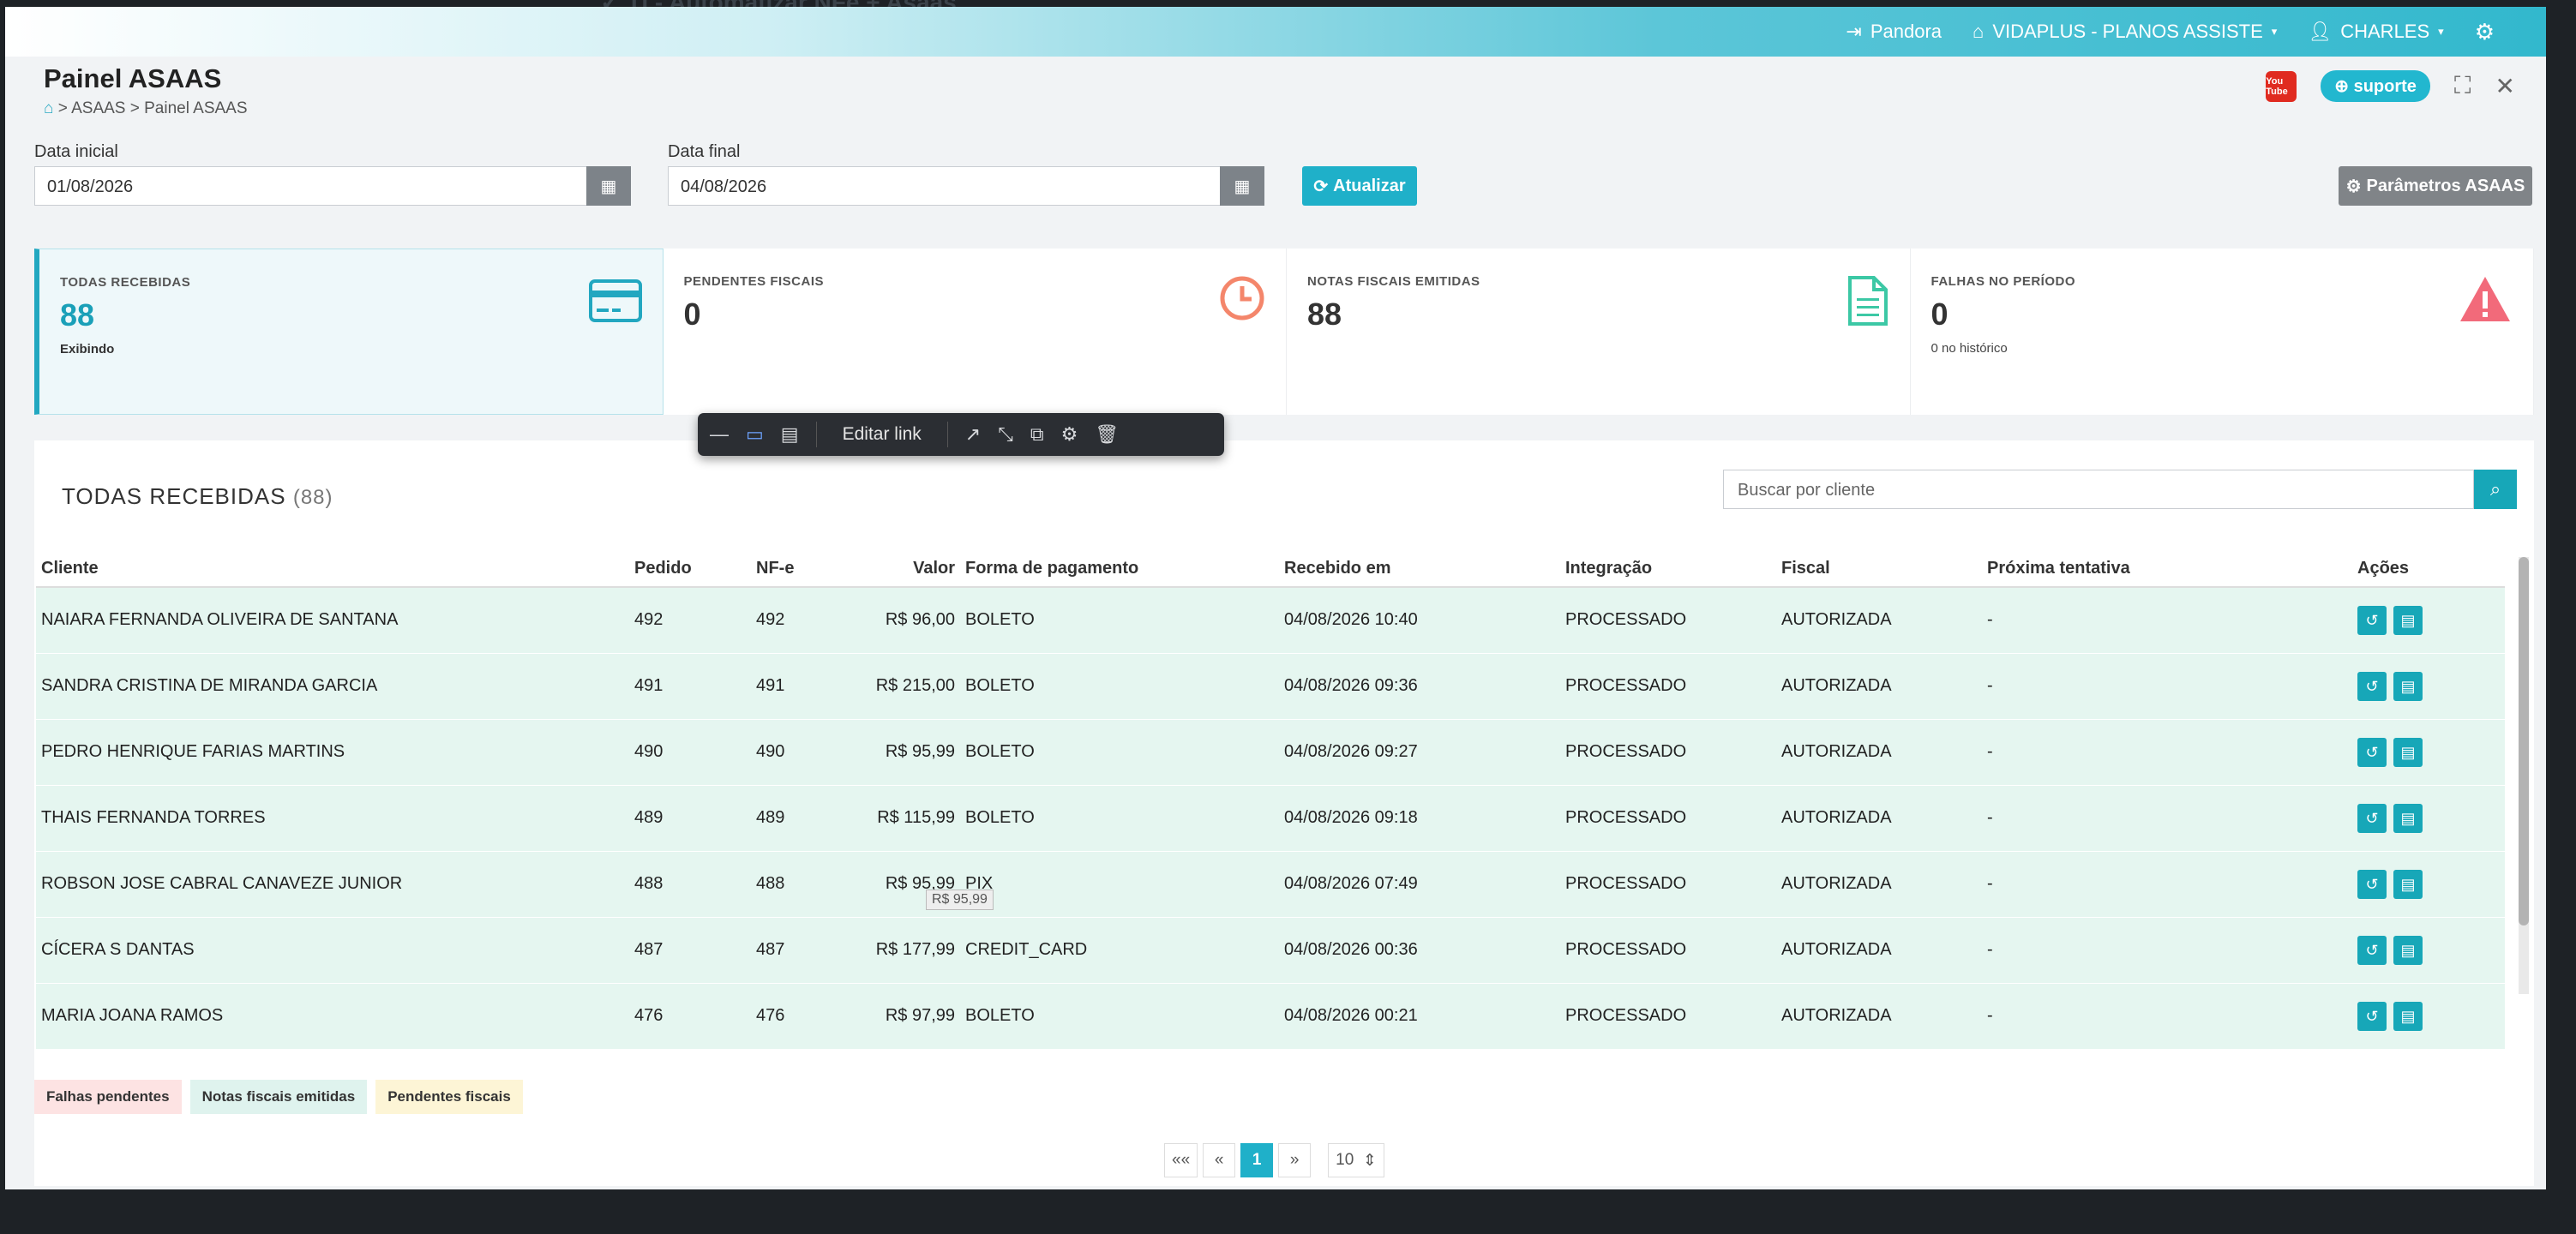 The height and width of the screenshot is (1234, 2576). Describe the element at coordinates (946, 186) in the screenshot. I see `end-date-input: 04/08/2026` at that location.